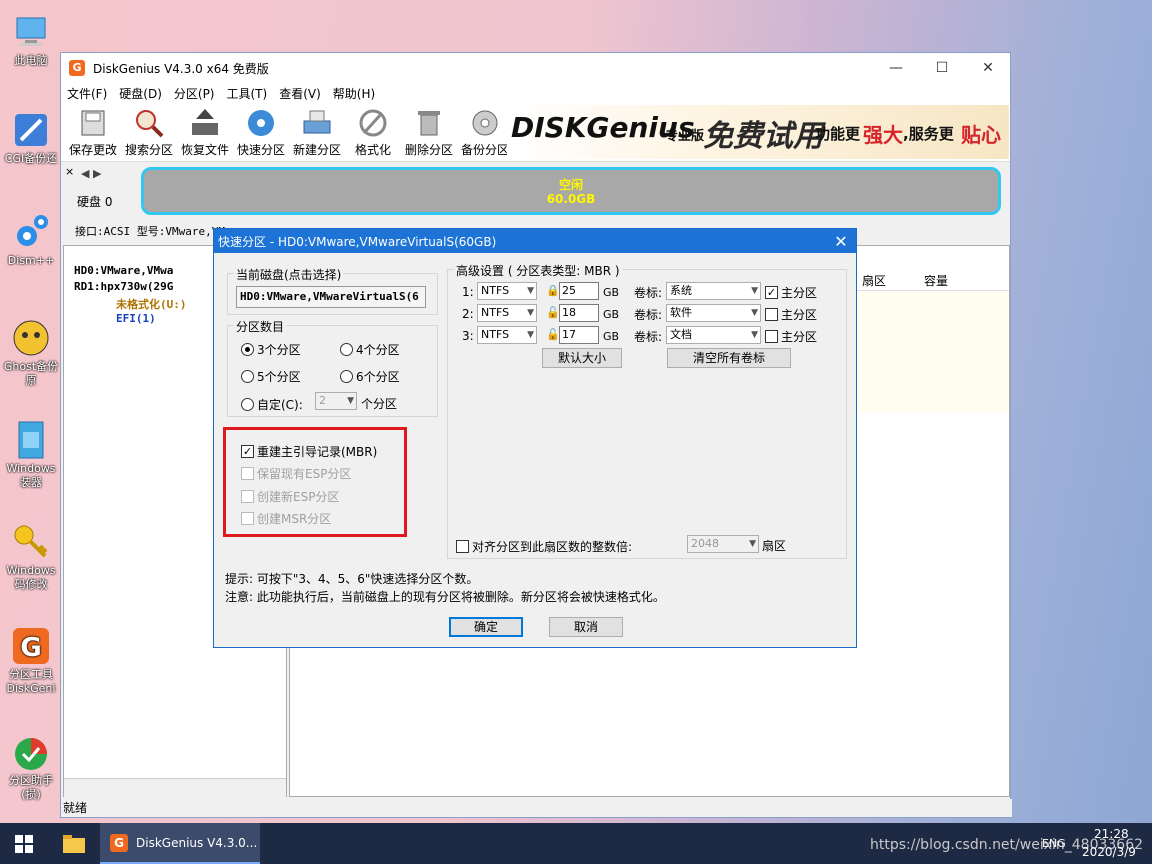 The width and height of the screenshot is (1152, 864). I want to click on align-partition-checkbox: 对齐分区到此扇区数的整数倍:, so click(544, 546).